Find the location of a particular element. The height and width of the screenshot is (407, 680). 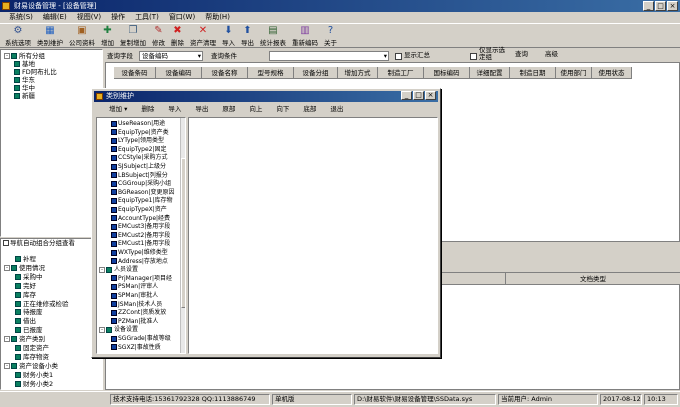

tree-item: 已报废 is located at coordinates (29, 330).